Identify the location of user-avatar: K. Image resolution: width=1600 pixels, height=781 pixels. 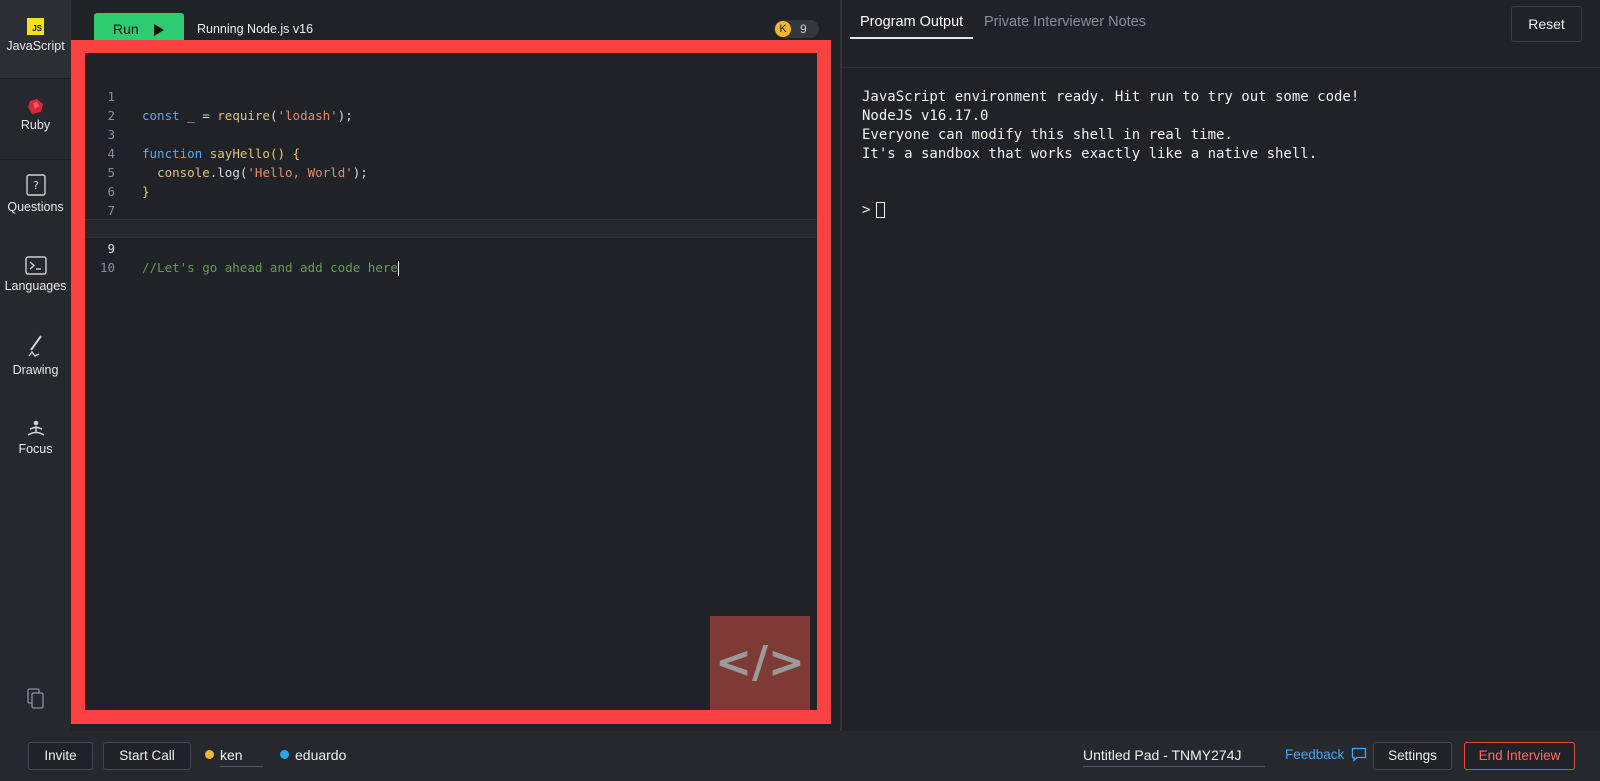
(783, 29).